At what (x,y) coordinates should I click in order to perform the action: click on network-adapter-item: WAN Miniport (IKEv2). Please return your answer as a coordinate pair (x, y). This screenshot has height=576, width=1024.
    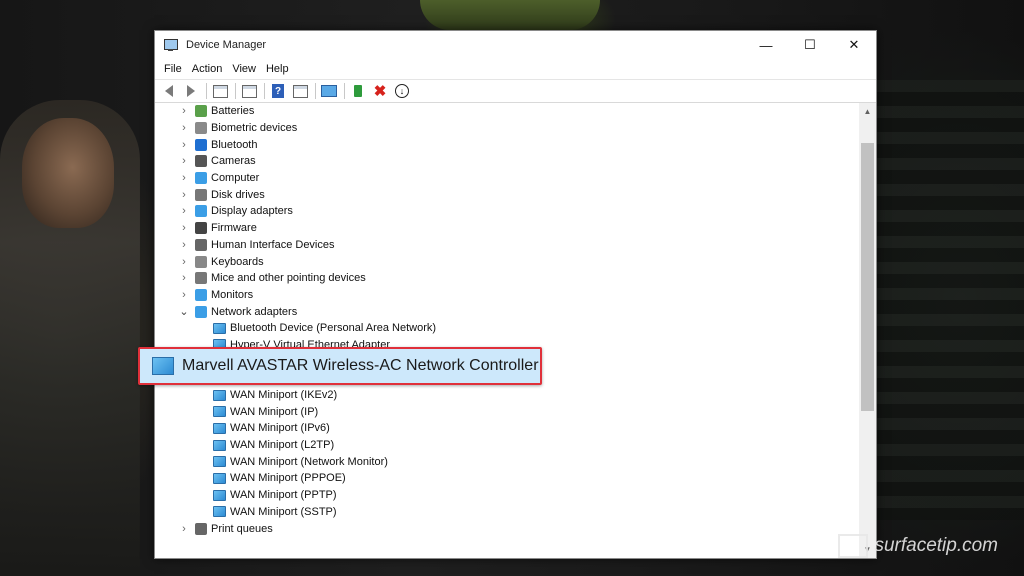
    Looking at the image, I should click on (506, 395).